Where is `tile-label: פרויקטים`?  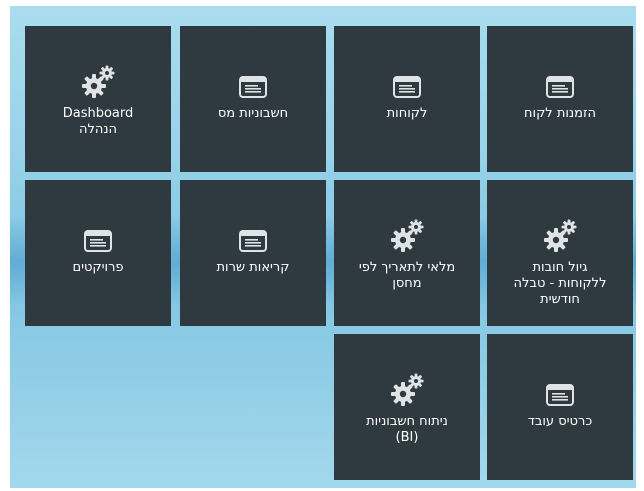
tile-label: פרויקטים is located at coordinates (98, 267).